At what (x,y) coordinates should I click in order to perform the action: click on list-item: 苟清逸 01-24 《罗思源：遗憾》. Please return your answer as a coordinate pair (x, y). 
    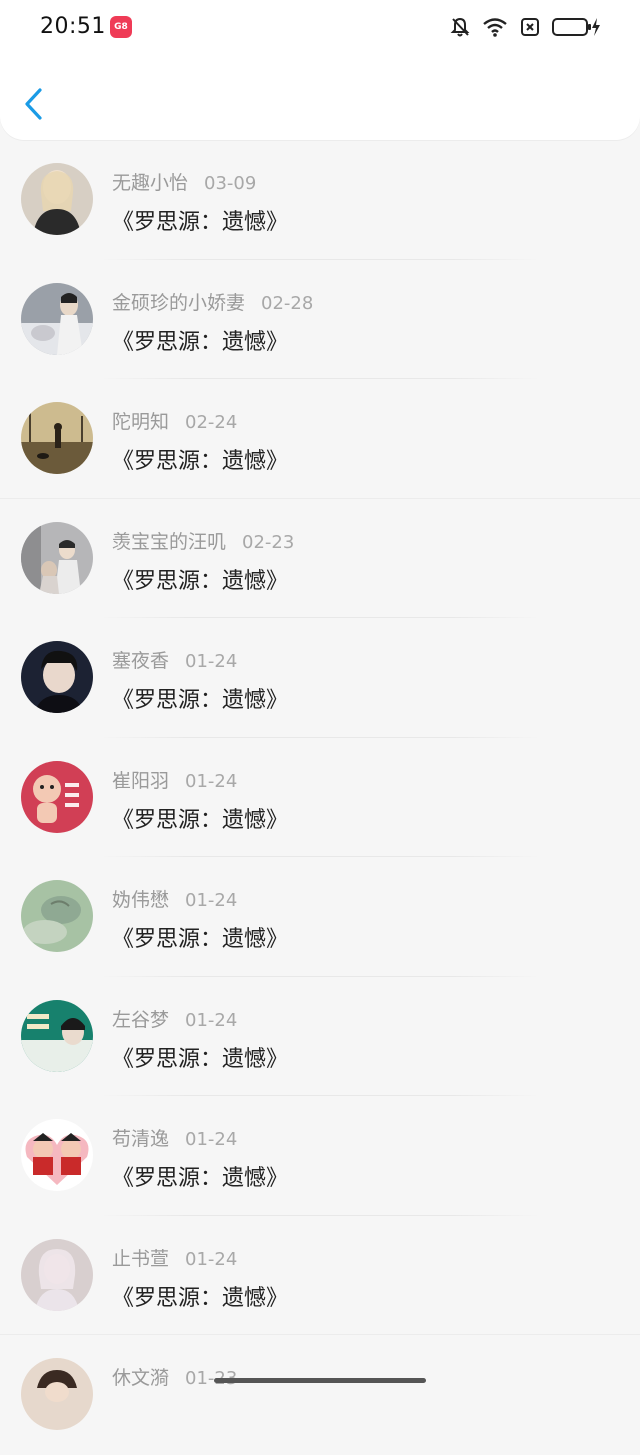
    Looking at the image, I should click on (320, 1156).